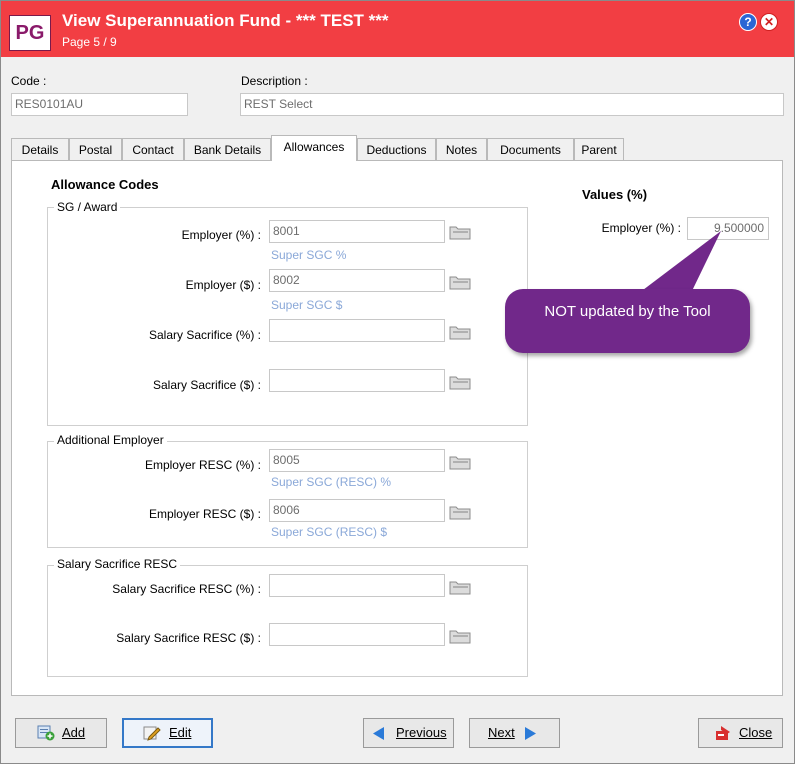 The image size is (795, 764). Describe the element at coordinates (180, 732) in the screenshot. I see `edit-button-label: Edit` at that location.